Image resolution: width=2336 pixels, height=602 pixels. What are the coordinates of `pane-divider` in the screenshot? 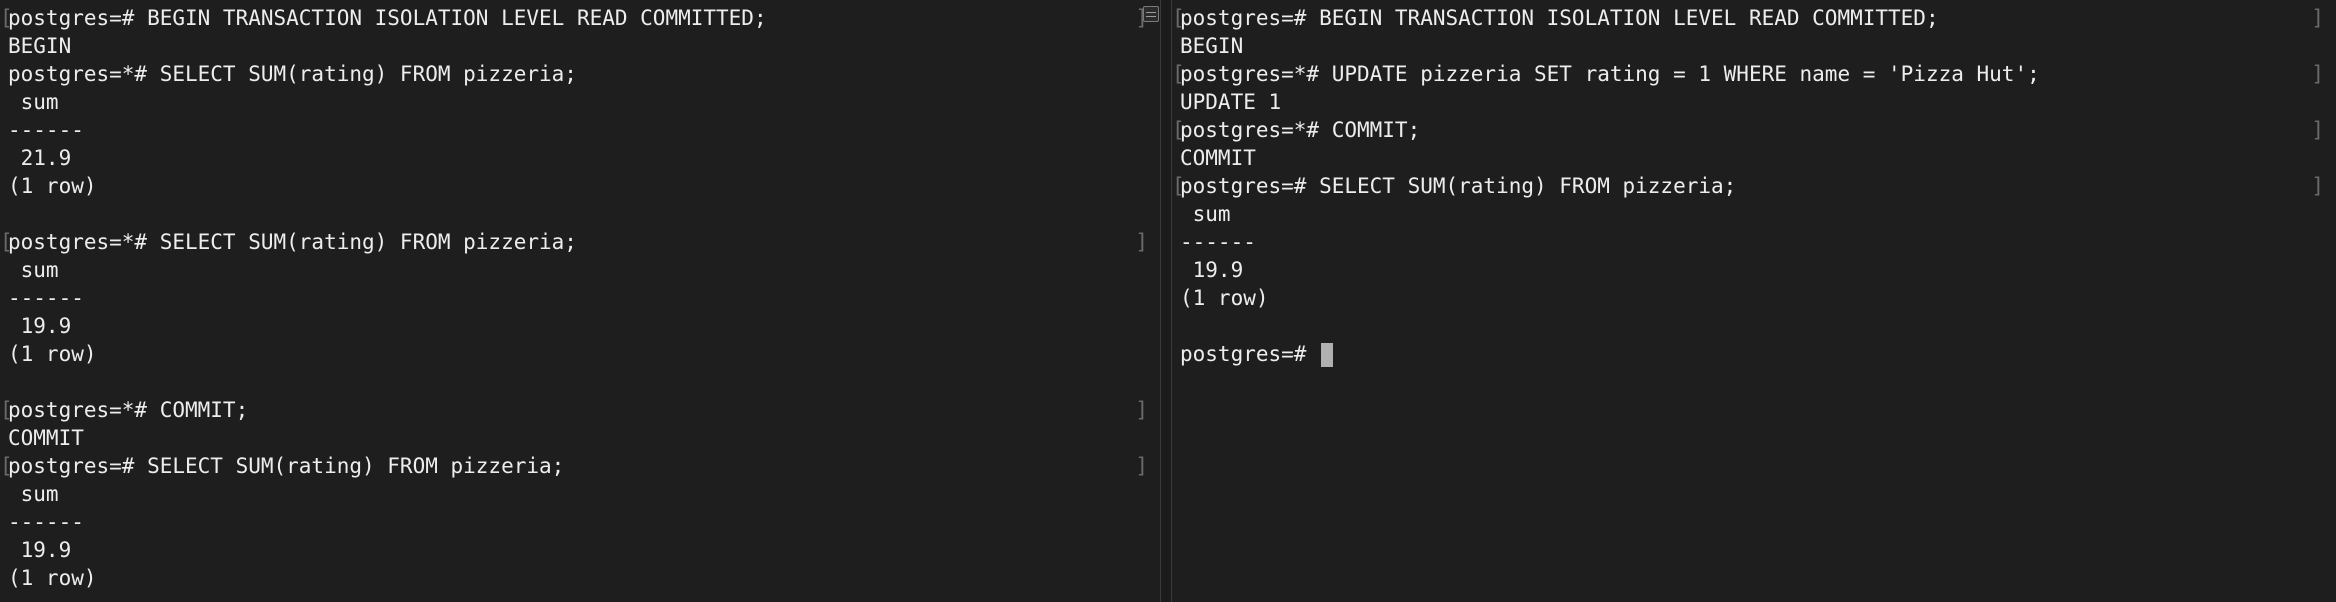 It's located at (1166, 301).